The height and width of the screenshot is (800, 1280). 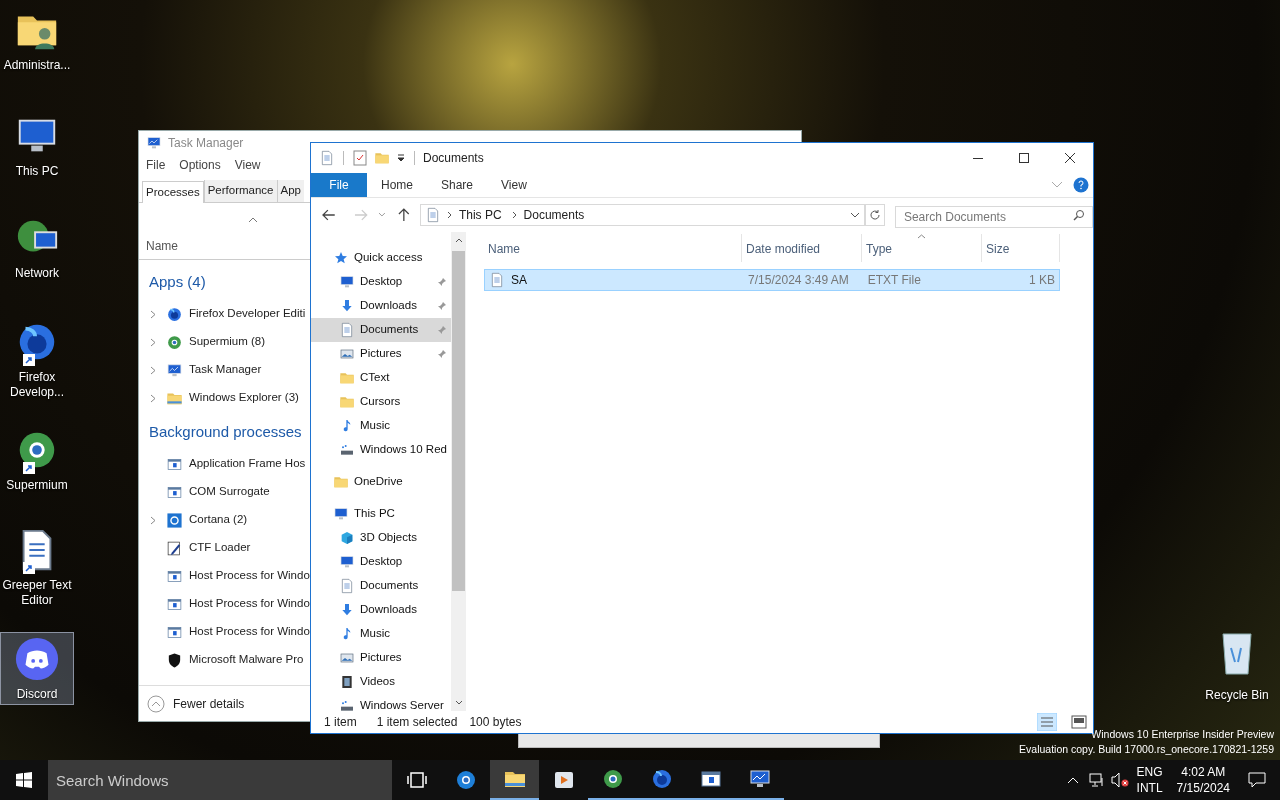 What do you see at coordinates (1257, 780) in the screenshot?
I see `notifications-icon` at bounding box center [1257, 780].